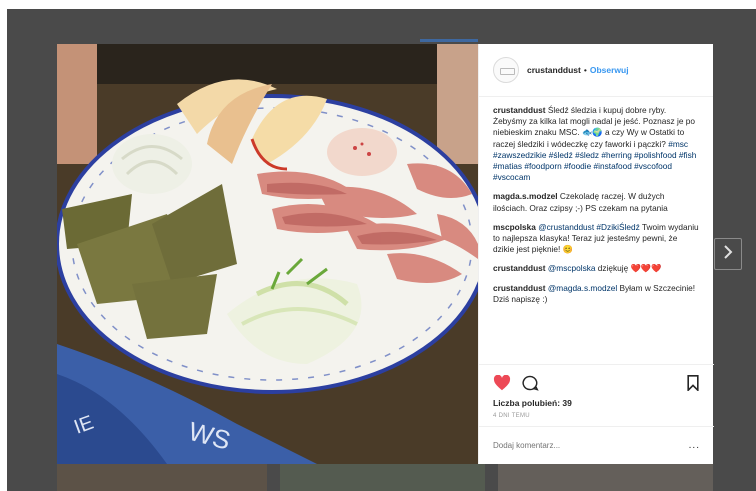  I want to click on list-item: crustanddust @mscpolska dziękuję ❤️❤️❤️, so click(596, 268).